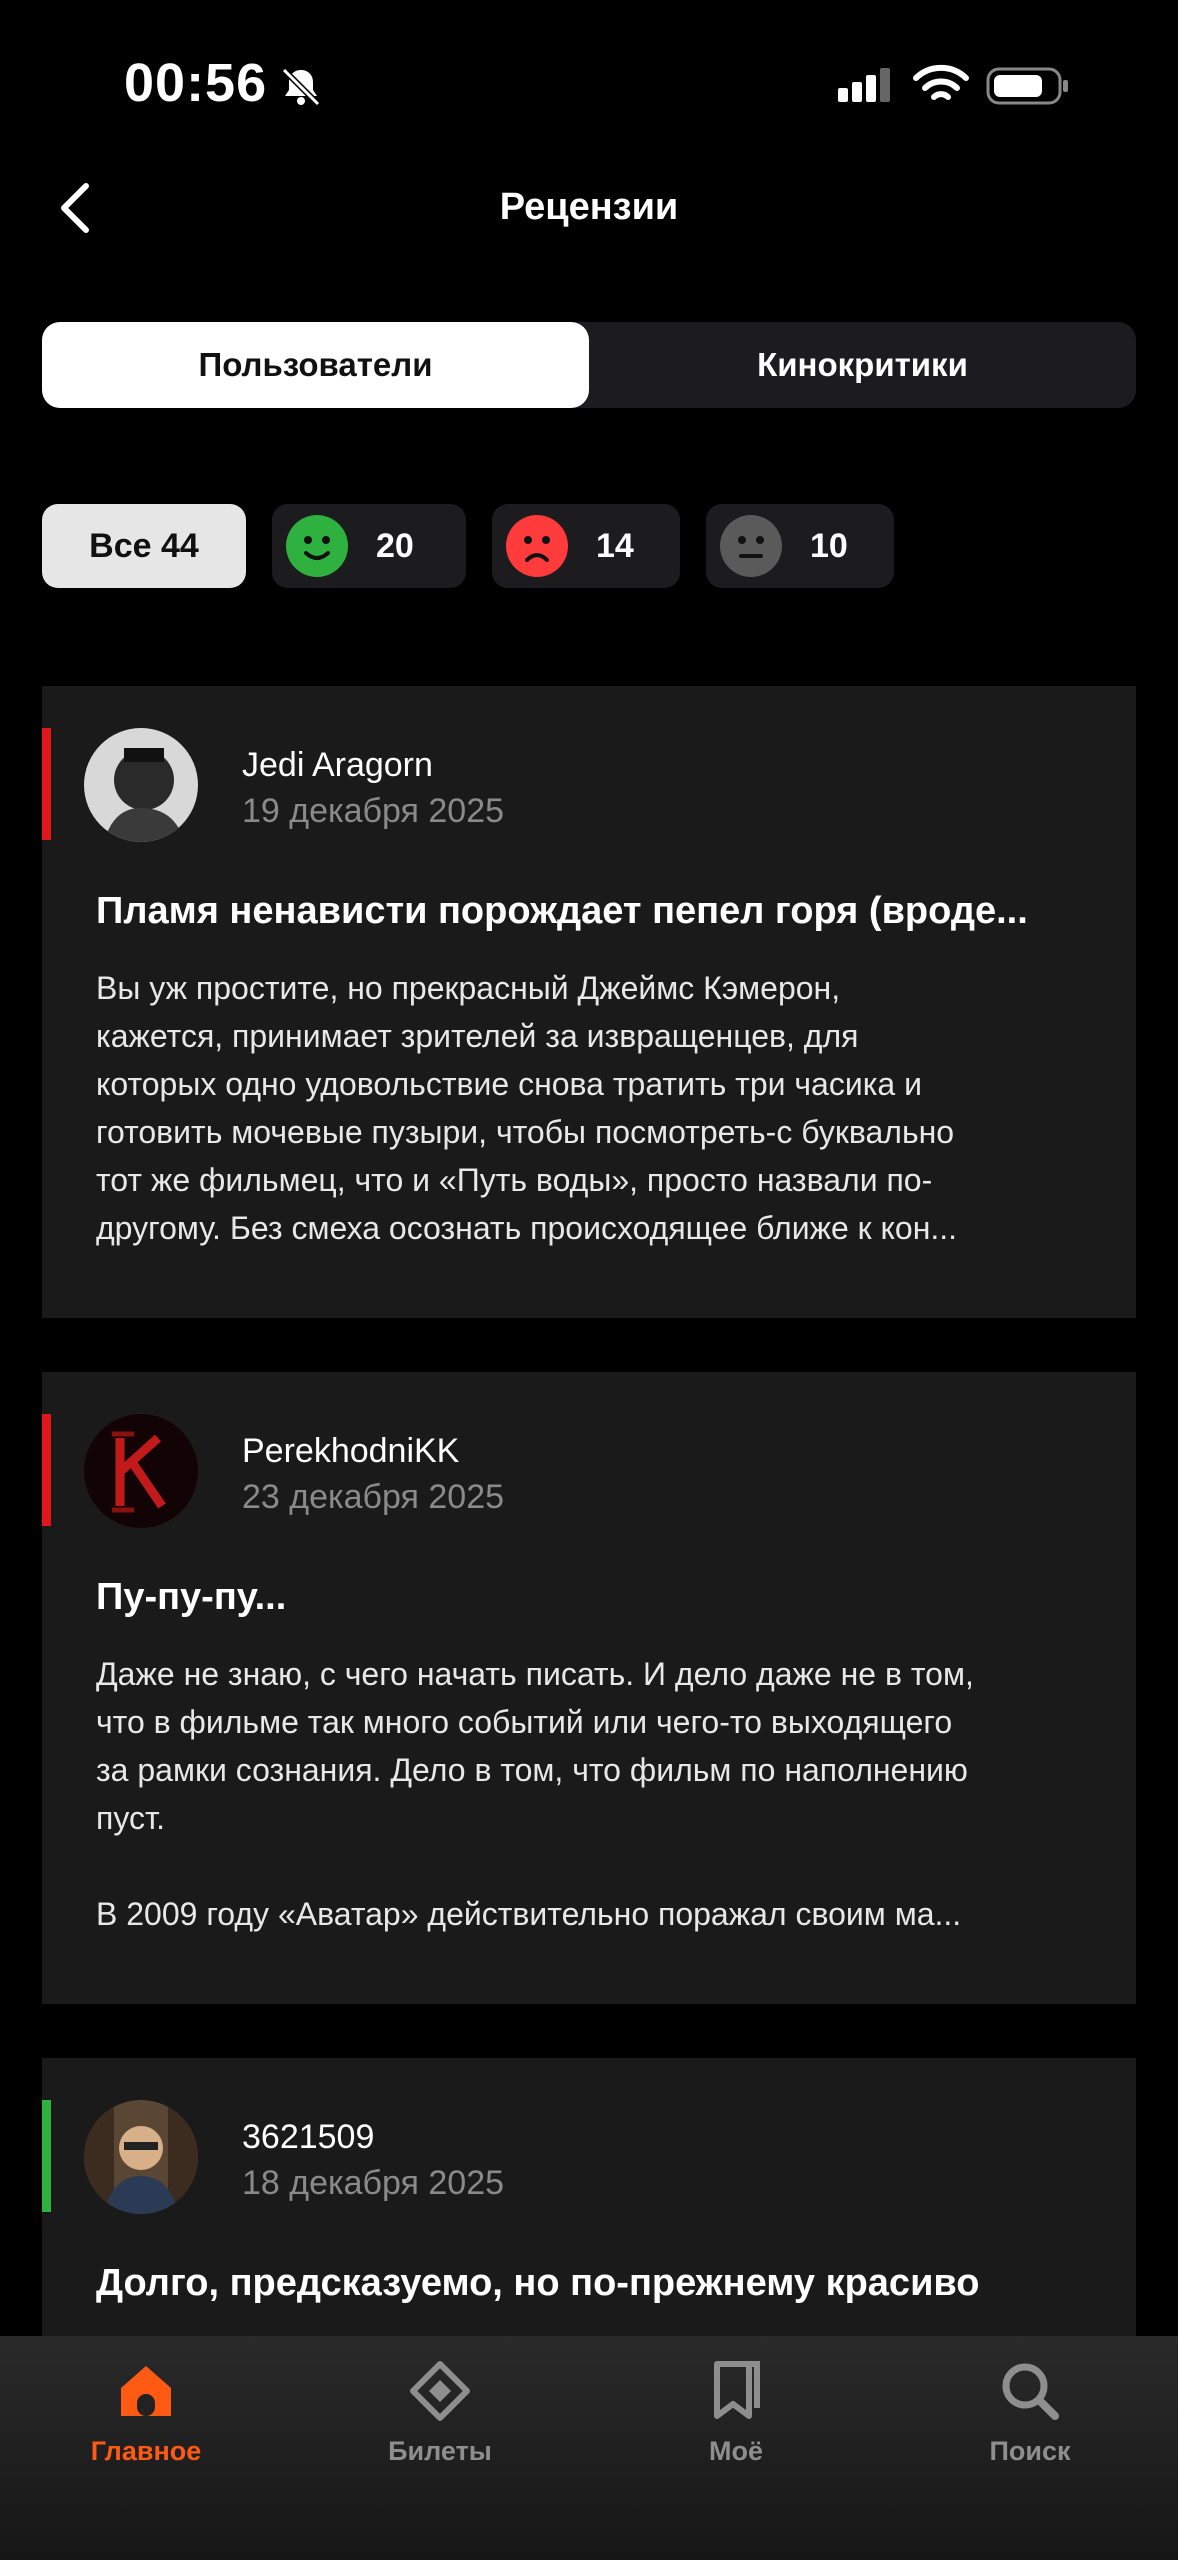 Image resolution: width=1178 pixels, height=2560 pixels. What do you see at coordinates (1027, 86) in the screenshot?
I see `battery-icon` at bounding box center [1027, 86].